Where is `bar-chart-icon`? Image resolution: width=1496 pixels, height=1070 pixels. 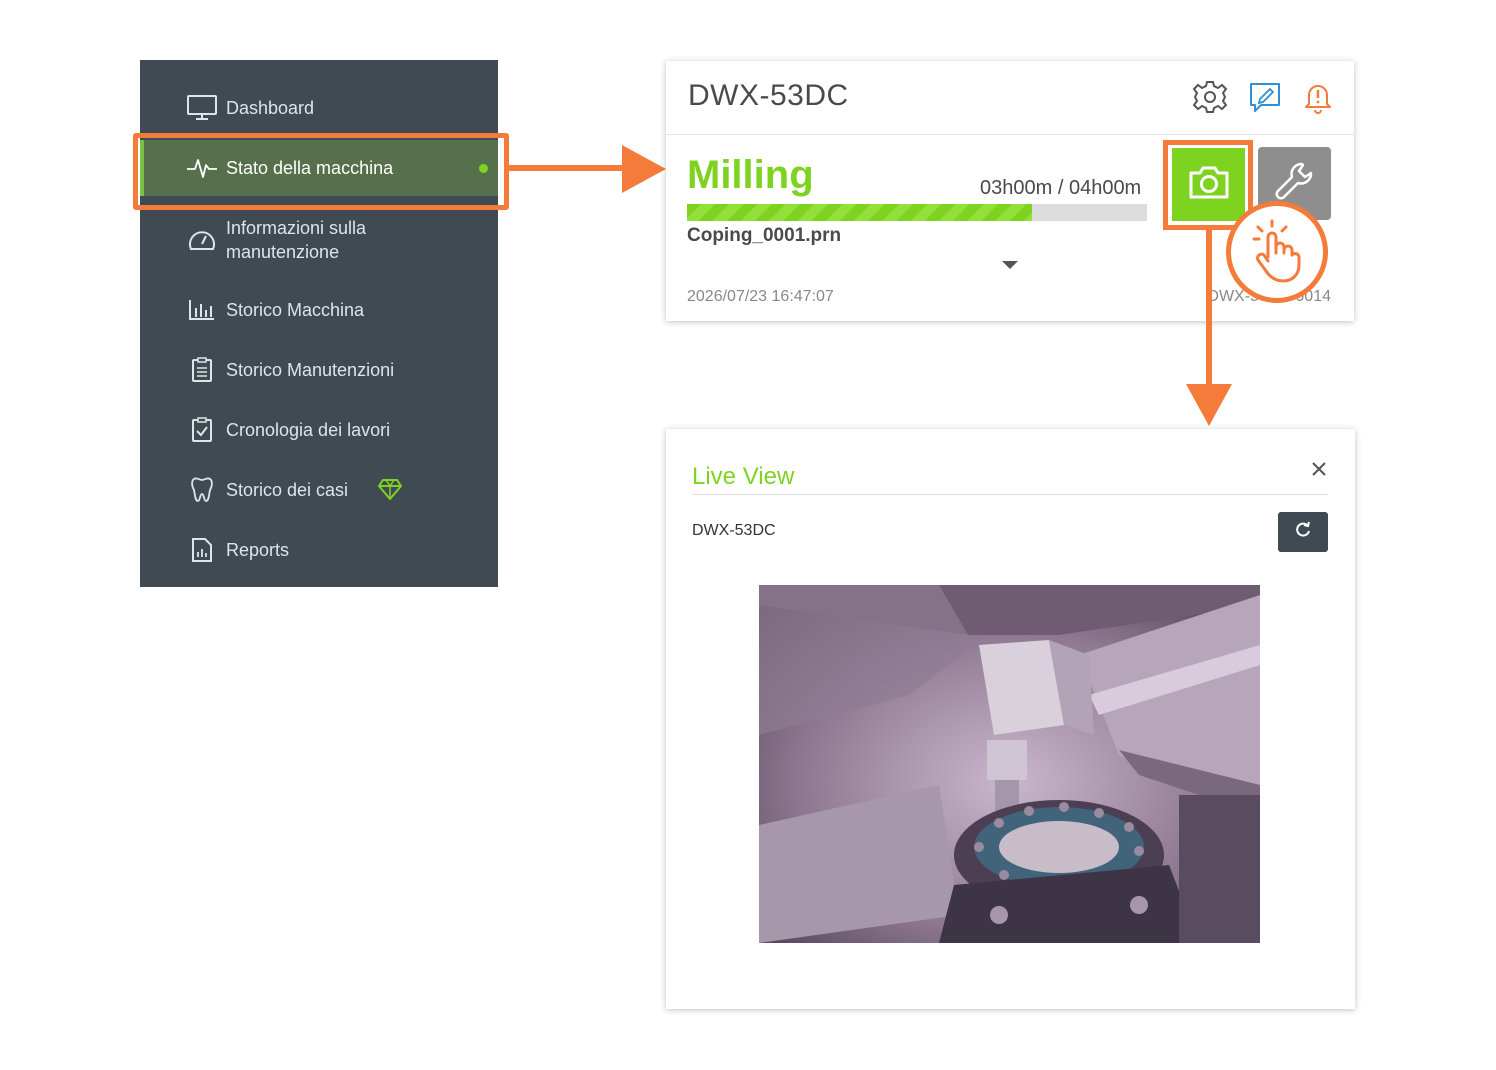
bar-chart-icon is located at coordinates (202, 310).